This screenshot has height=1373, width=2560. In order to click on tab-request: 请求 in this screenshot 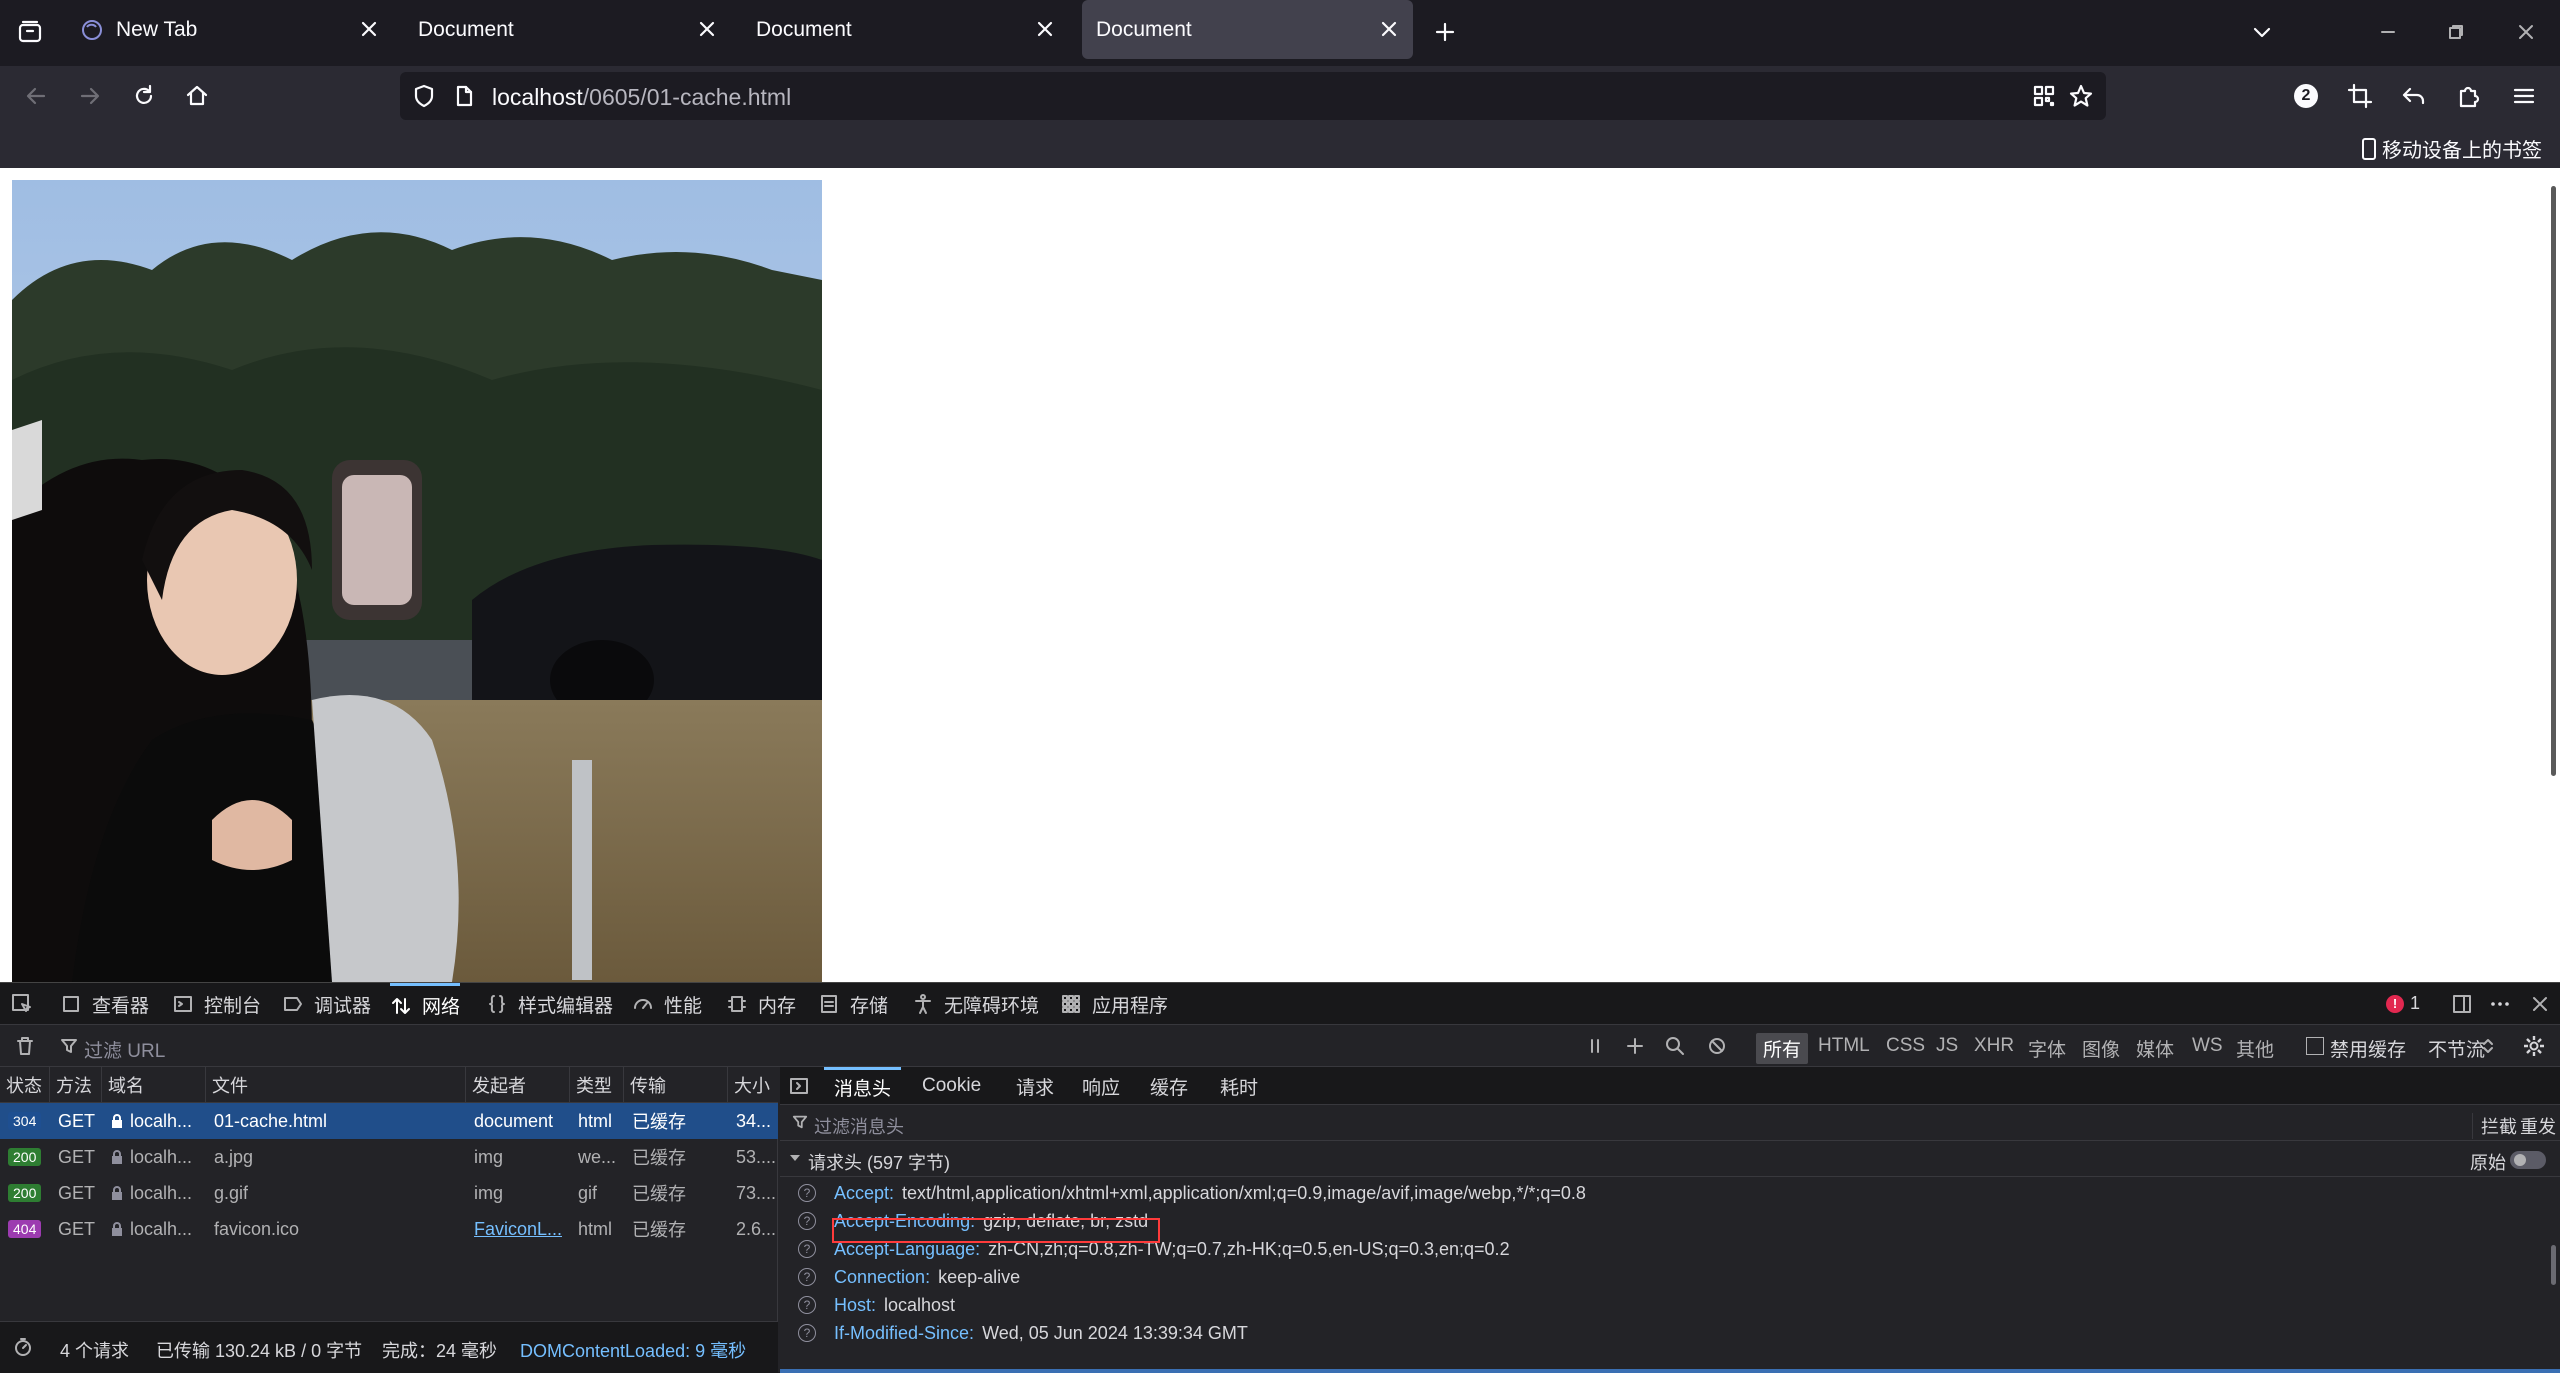, I will do `click(1035, 1086)`.